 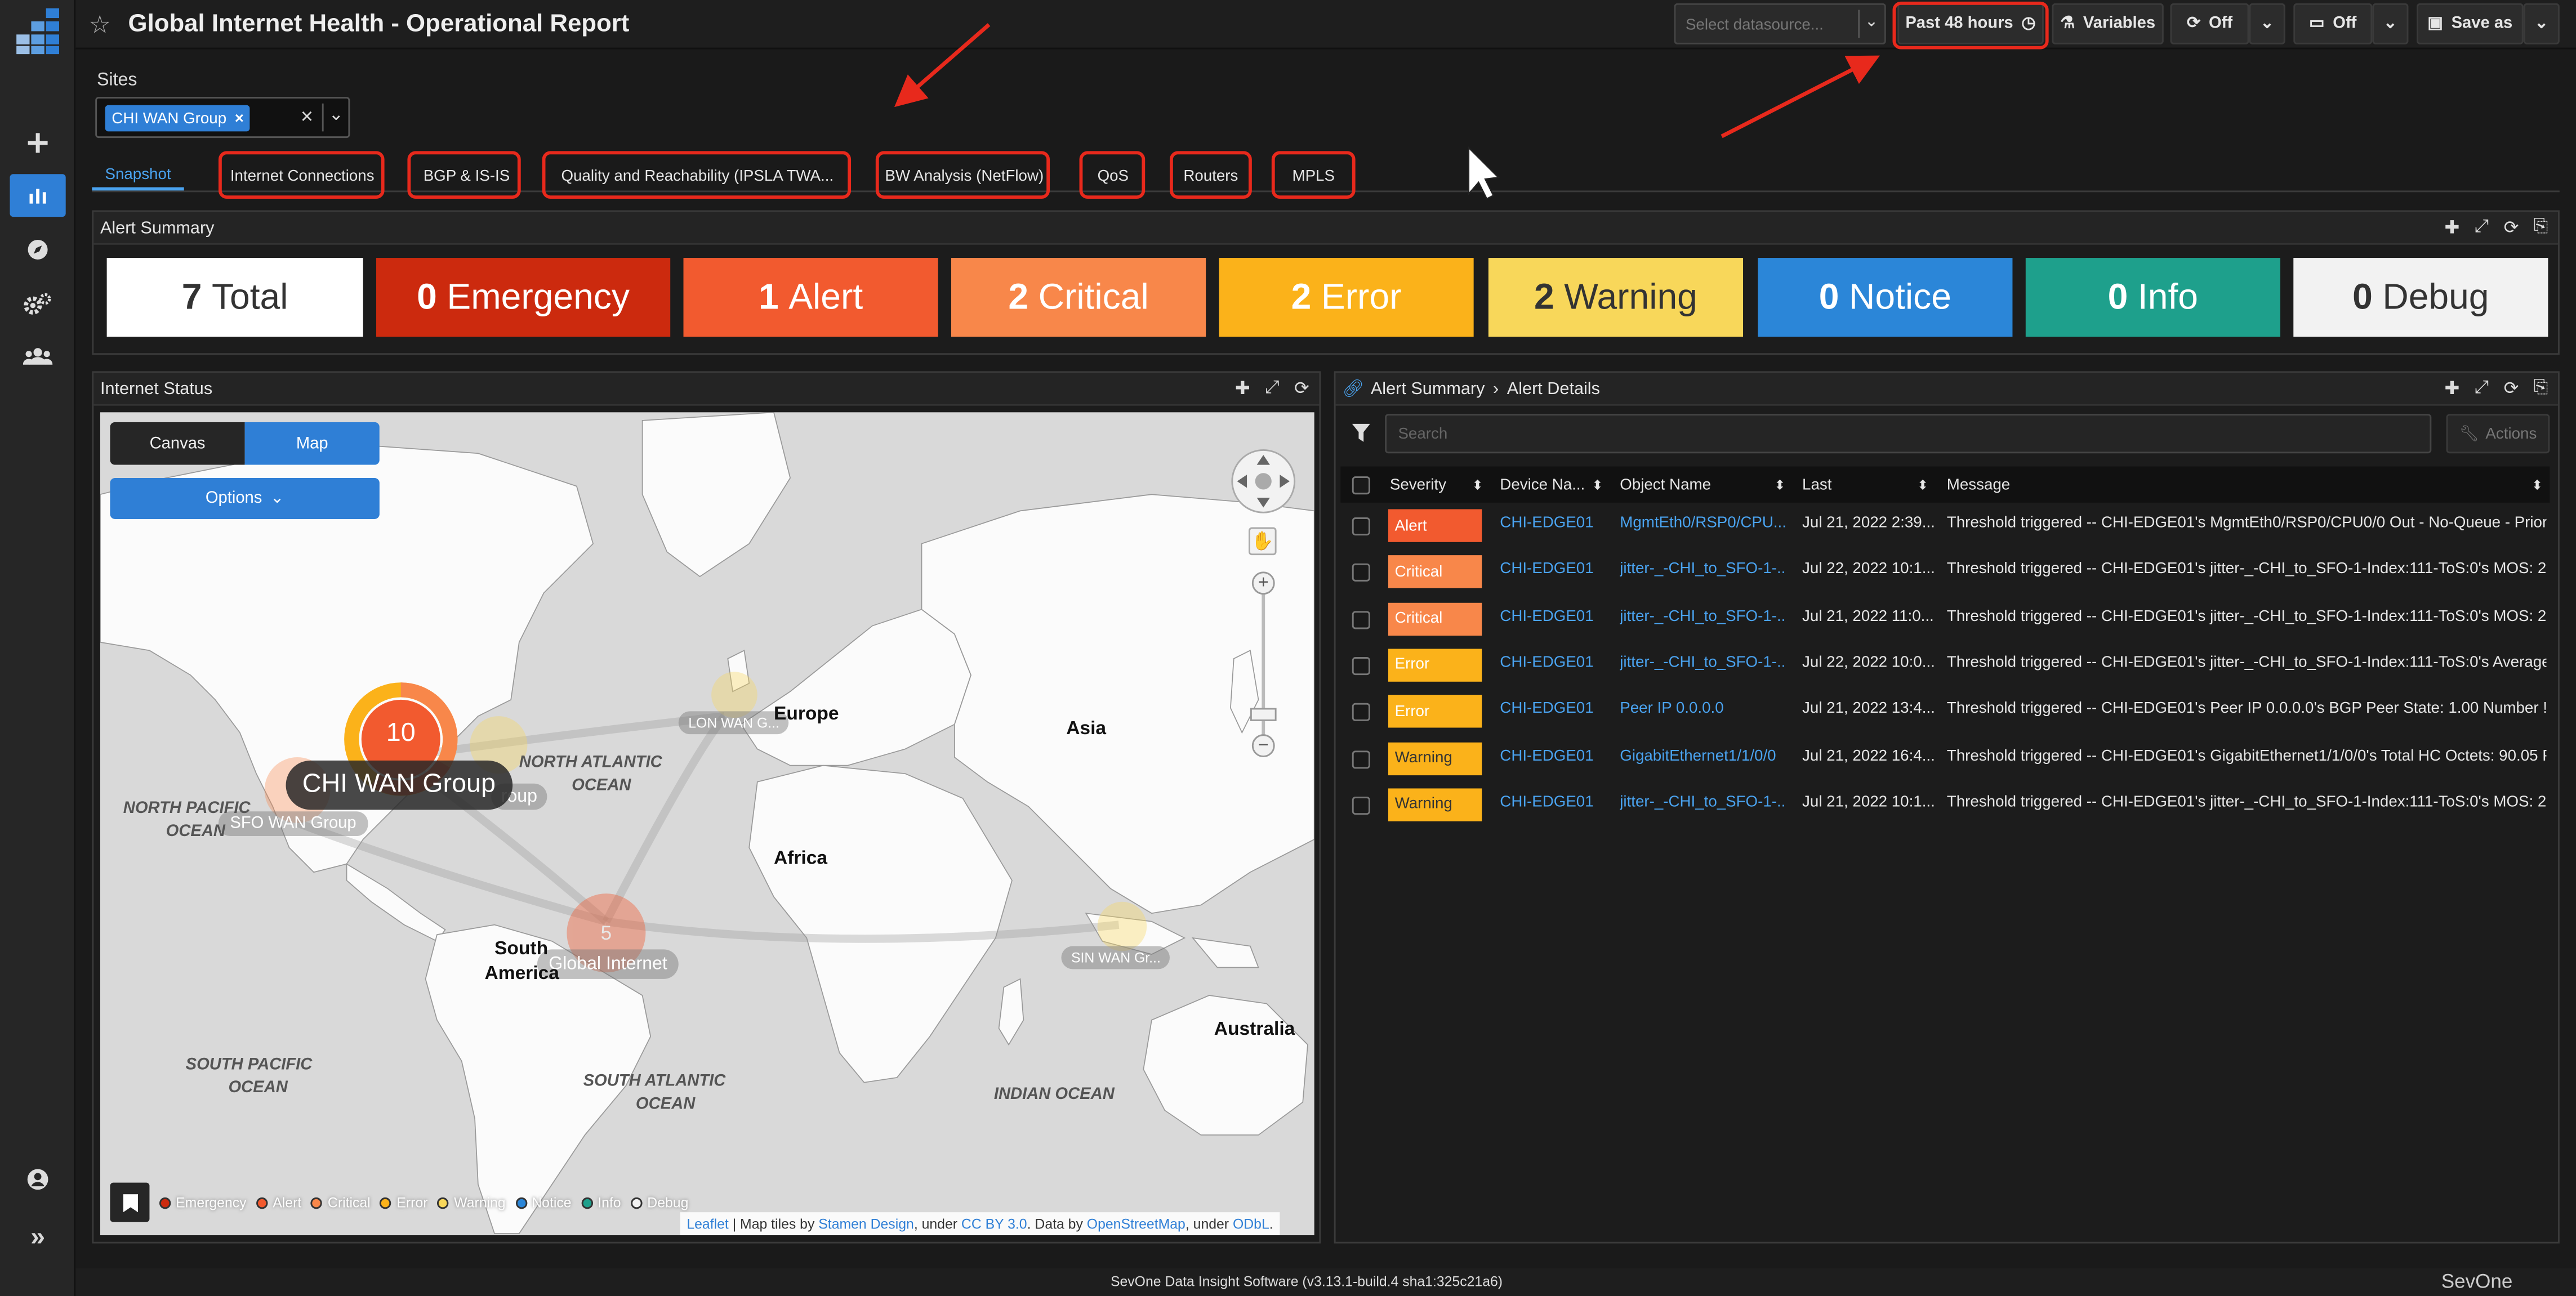 I want to click on hand-pan-icon: ✋, so click(x=1262, y=541).